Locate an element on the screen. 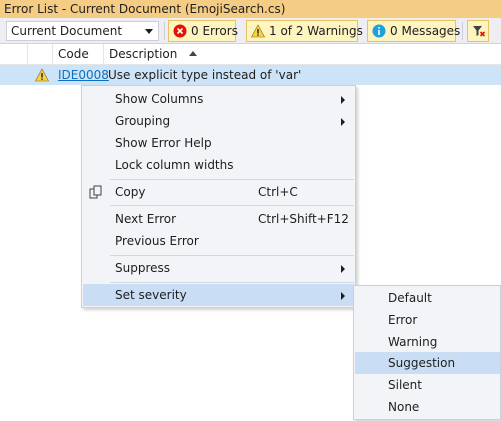 This screenshot has height=421, width=501. sort-ascending-icon is located at coordinates (193, 53).